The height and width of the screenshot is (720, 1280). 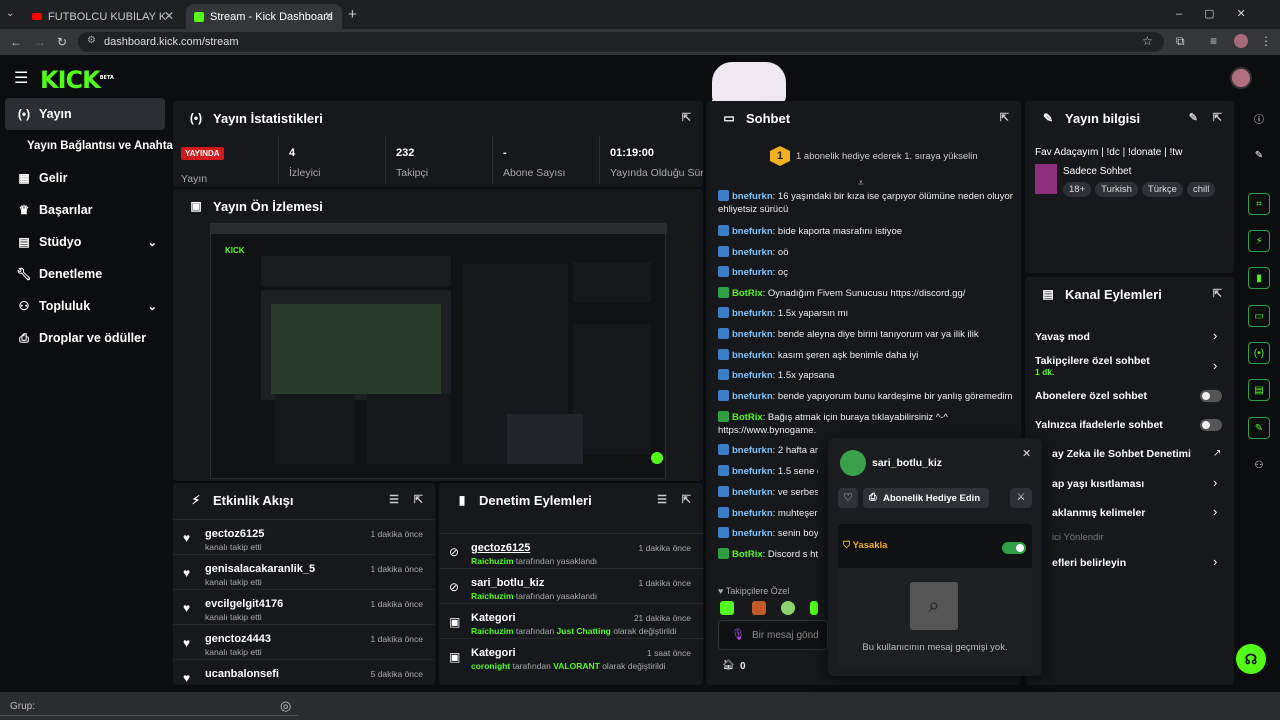 What do you see at coordinates (85, 242) in the screenshot?
I see `sidebar-item-studyo: ▤ Stüdyo ⌄` at bounding box center [85, 242].